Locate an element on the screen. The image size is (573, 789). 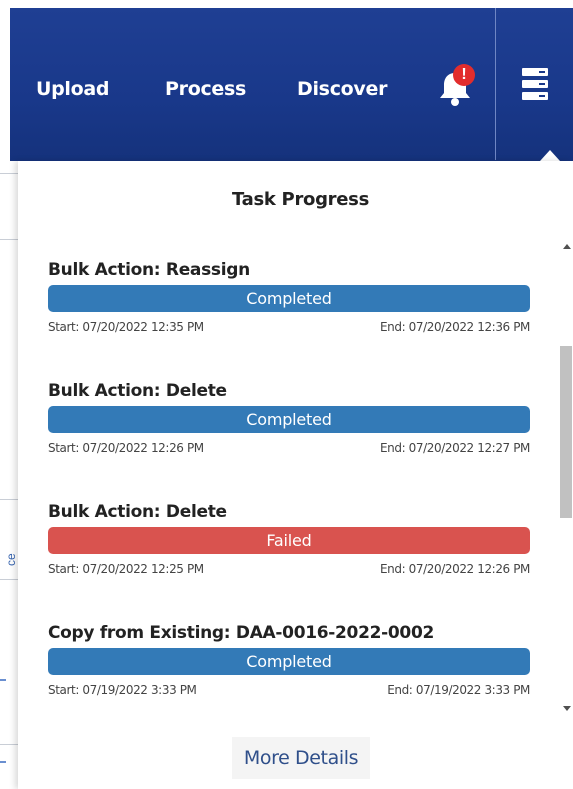
task-status-bar: Failed is located at coordinates (289, 540).